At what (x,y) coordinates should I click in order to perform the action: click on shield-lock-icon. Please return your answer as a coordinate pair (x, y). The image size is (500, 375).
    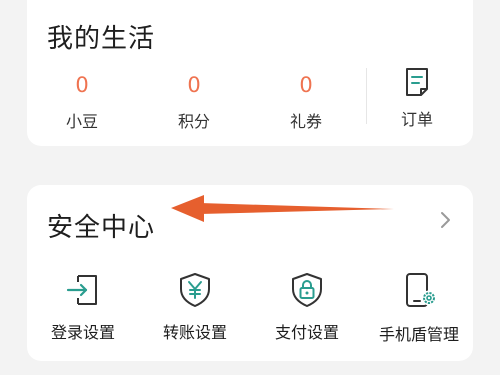
    Looking at the image, I should click on (307, 290).